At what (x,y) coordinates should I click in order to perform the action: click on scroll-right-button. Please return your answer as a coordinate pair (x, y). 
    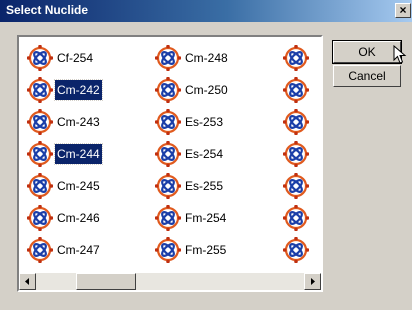
    Looking at the image, I should click on (312, 281).